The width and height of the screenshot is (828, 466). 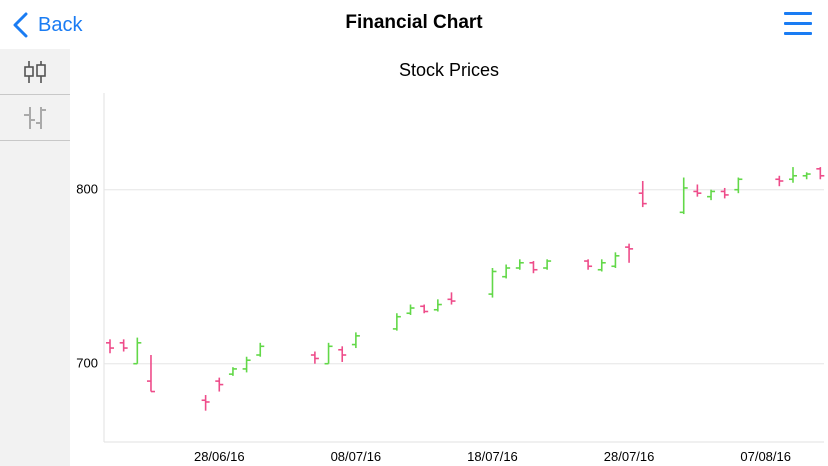 What do you see at coordinates (219, 456) in the screenshot?
I see `x-tick-label: 28/06/16` at bounding box center [219, 456].